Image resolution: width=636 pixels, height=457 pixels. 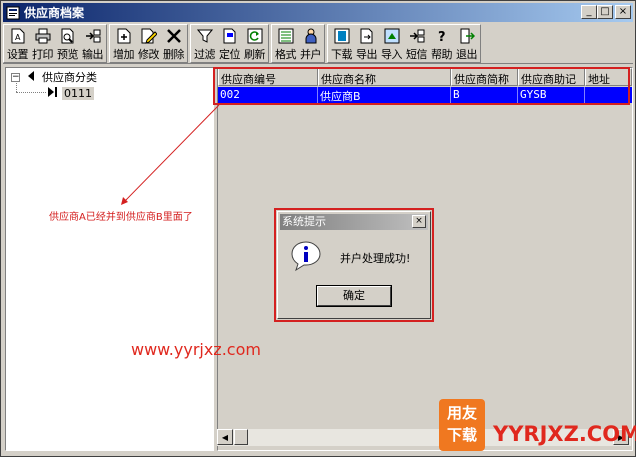 What do you see at coordinates (342, 36) in the screenshot?
I see `download-icon` at bounding box center [342, 36].